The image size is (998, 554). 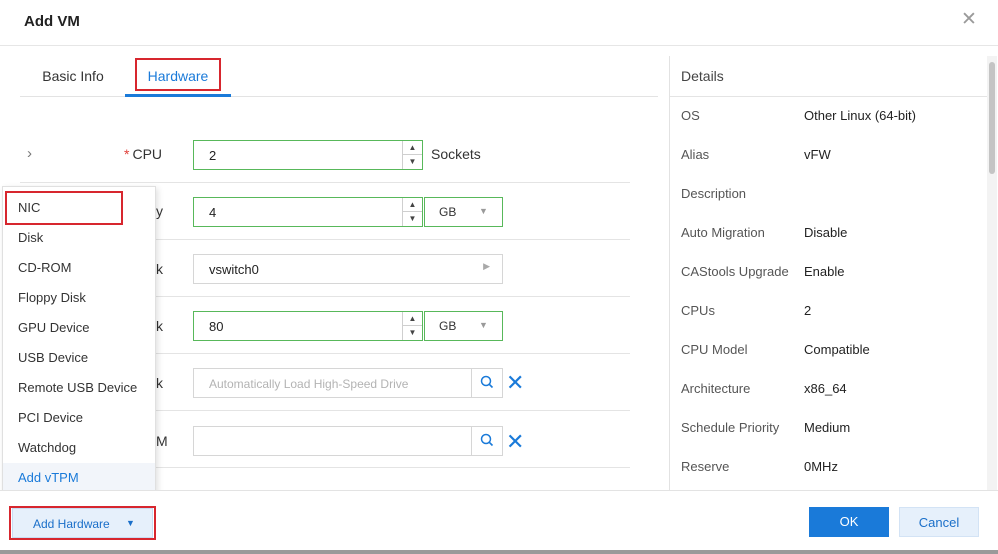 What do you see at coordinates (73, 77) in the screenshot?
I see `tab-basic-info: Basic Info` at bounding box center [73, 77].